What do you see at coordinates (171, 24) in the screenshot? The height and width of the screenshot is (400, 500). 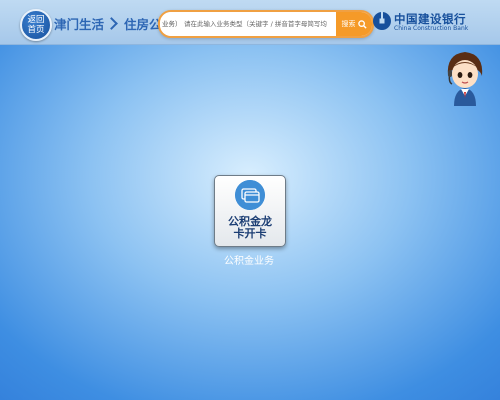 I see `search-partial-text: 业务）` at bounding box center [171, 24].